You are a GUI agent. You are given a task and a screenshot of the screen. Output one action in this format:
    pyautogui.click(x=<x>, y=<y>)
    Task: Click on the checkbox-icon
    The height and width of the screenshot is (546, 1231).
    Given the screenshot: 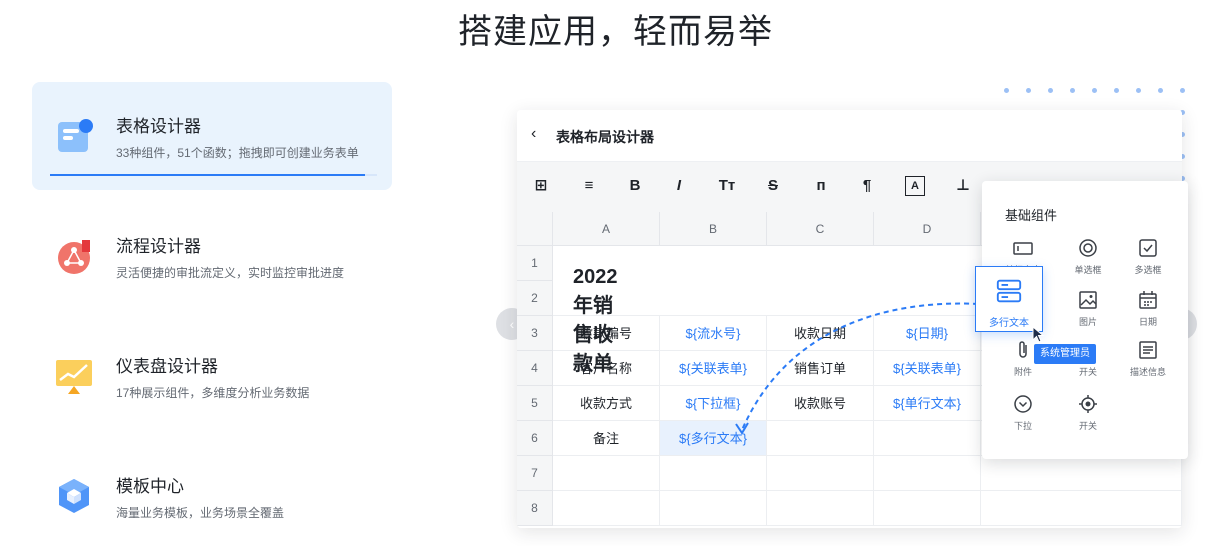 What is the action you would take?
    pyautogui.click(x=1148, y=248)
    